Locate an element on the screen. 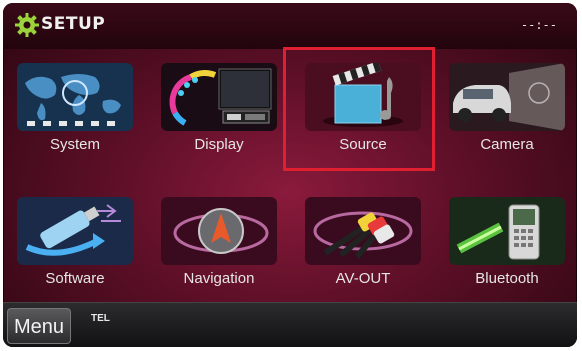  world-map-icon is located at coordinates (75, 97).